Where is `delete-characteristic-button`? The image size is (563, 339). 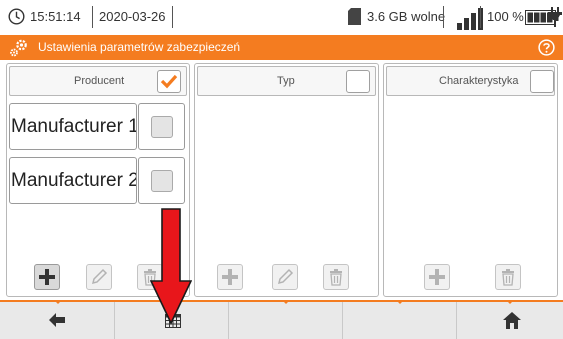
delete-characteristic-button is located at coordinates (508, 277).